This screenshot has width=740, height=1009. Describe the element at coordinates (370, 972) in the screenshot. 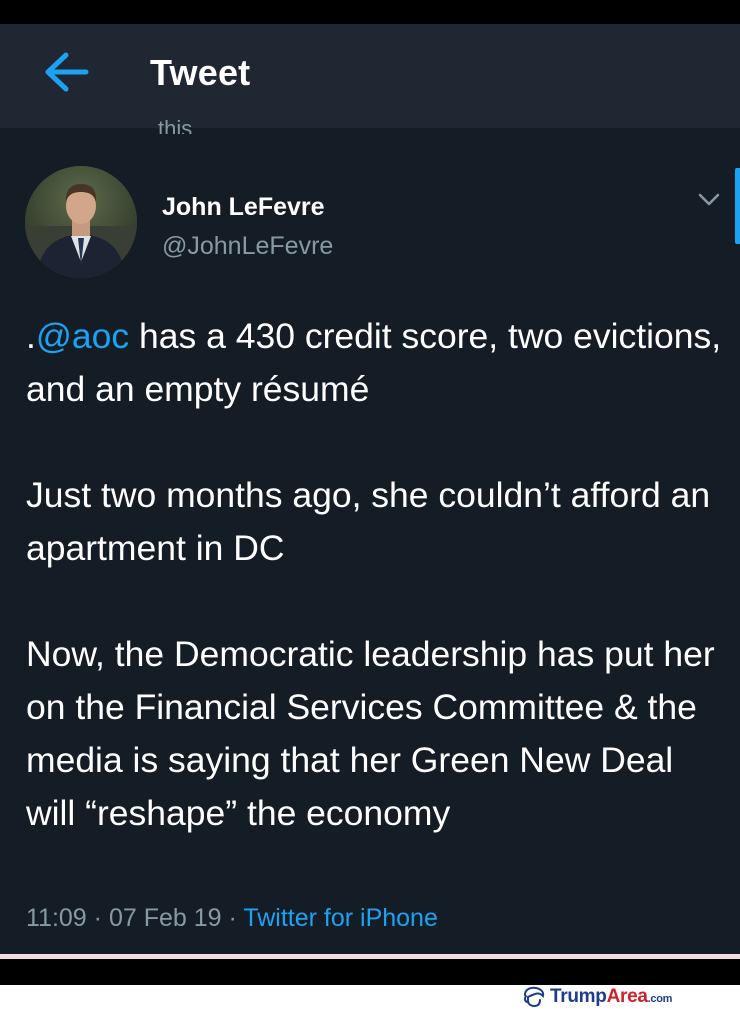

I see `bottom-black-bar` at that location.